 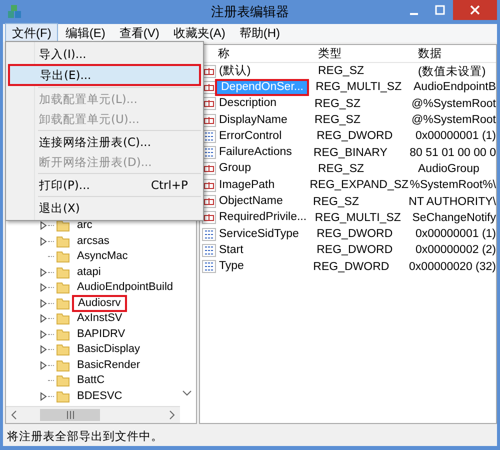 What do you see at coordinates (452, 152) in the screenshot?
I see `value-data: 80 51 01 00 00 0` at bounding box center [452, 152].